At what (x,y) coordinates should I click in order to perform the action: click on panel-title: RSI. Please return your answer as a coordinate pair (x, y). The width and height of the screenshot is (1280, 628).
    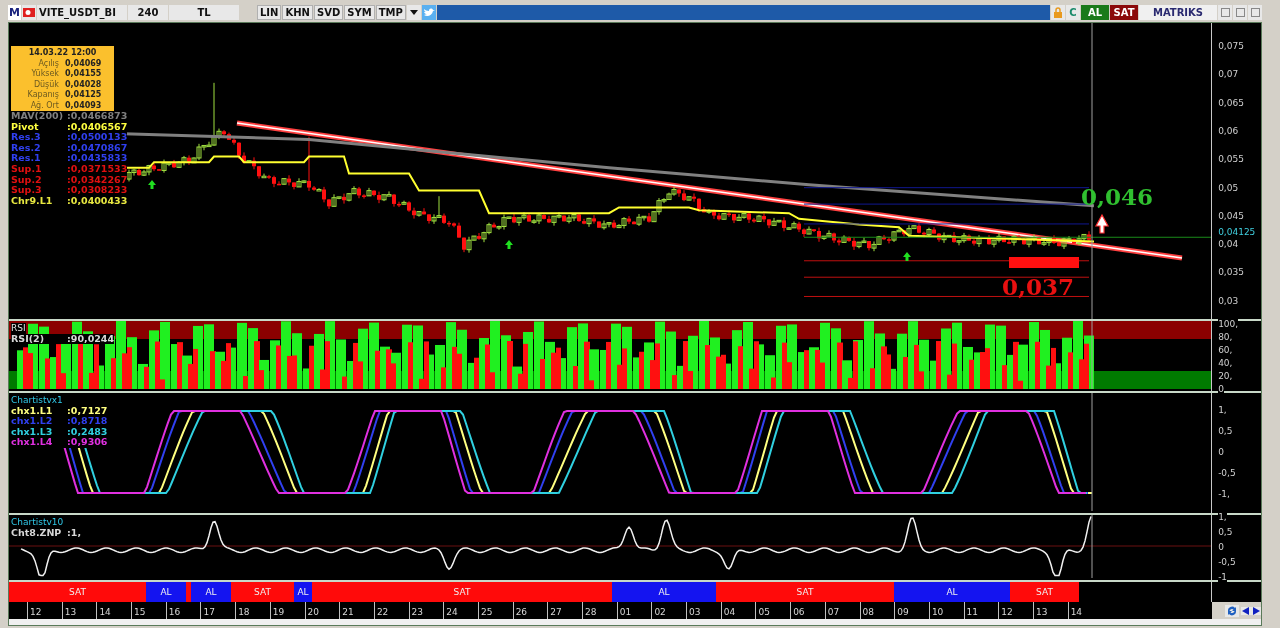
    Looking at the image, I should click on (18, 328).